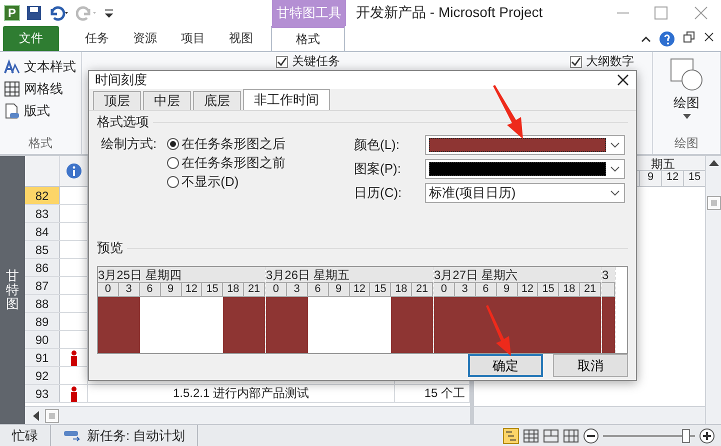  Describe the element at coordinates (316, 61) in the screenshot. I see `checkbox-label: 关键任务` at that location.